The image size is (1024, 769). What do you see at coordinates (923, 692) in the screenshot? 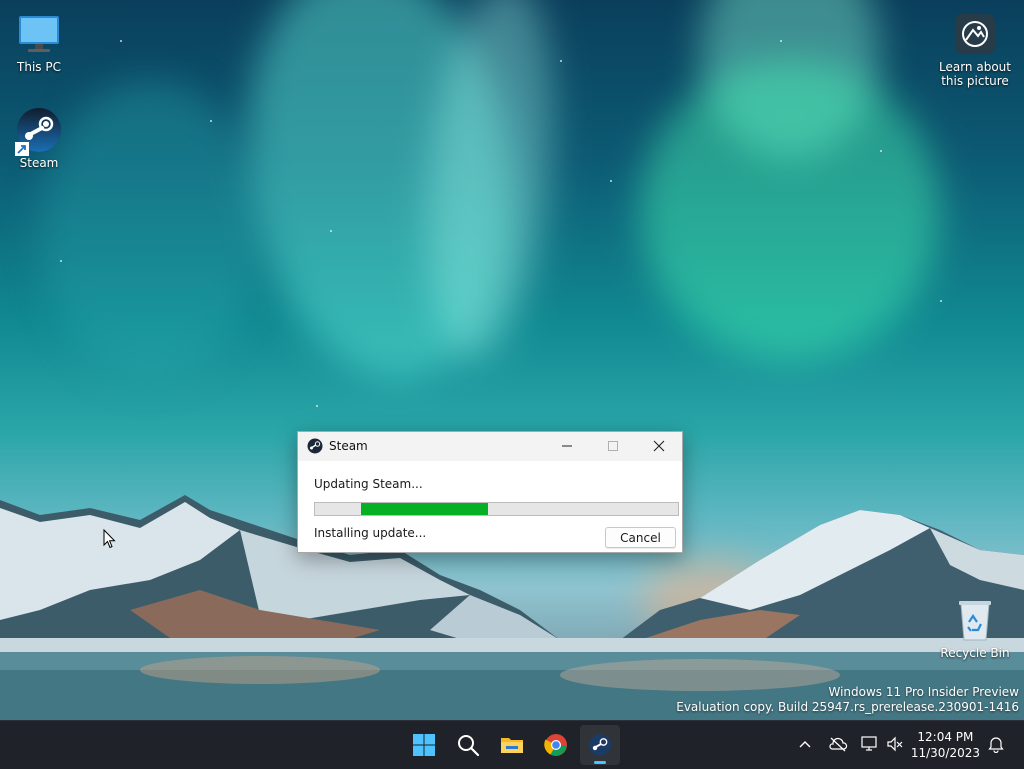
I see `watermark-edition: Windows 11 Pro Insider Preview` at bounding box center [923, 692].